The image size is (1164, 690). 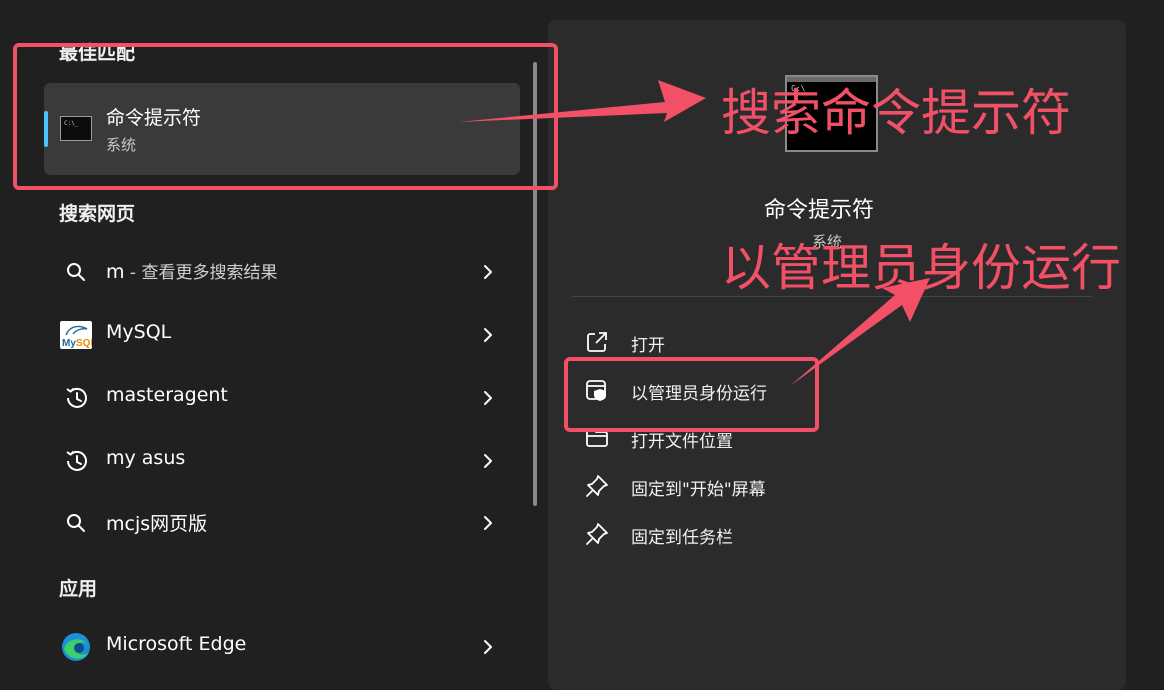 What do you see at coordinates (78, 589) in the screenshot?
I see `apps-header: 应用` at bounding box center [78, 589].